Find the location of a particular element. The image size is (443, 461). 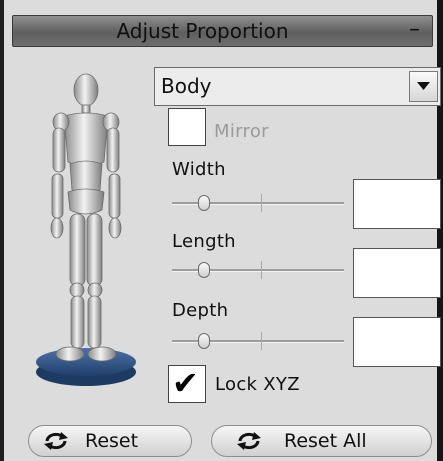

pedestal-base is located at coordinates (86, 367).